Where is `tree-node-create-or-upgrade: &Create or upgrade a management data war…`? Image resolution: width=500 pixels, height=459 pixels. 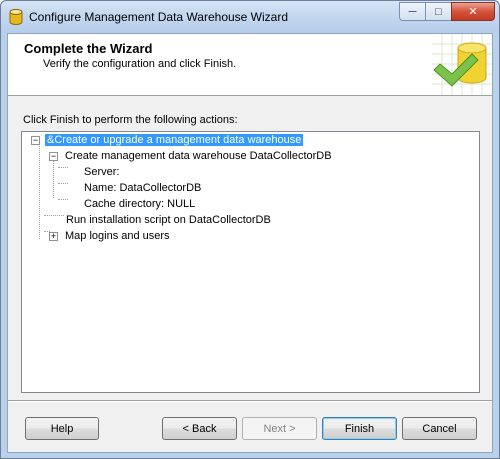 tree-node-create-or-upgrade: &Create or upgrade a management data war… is located at coordinates (174, 140).